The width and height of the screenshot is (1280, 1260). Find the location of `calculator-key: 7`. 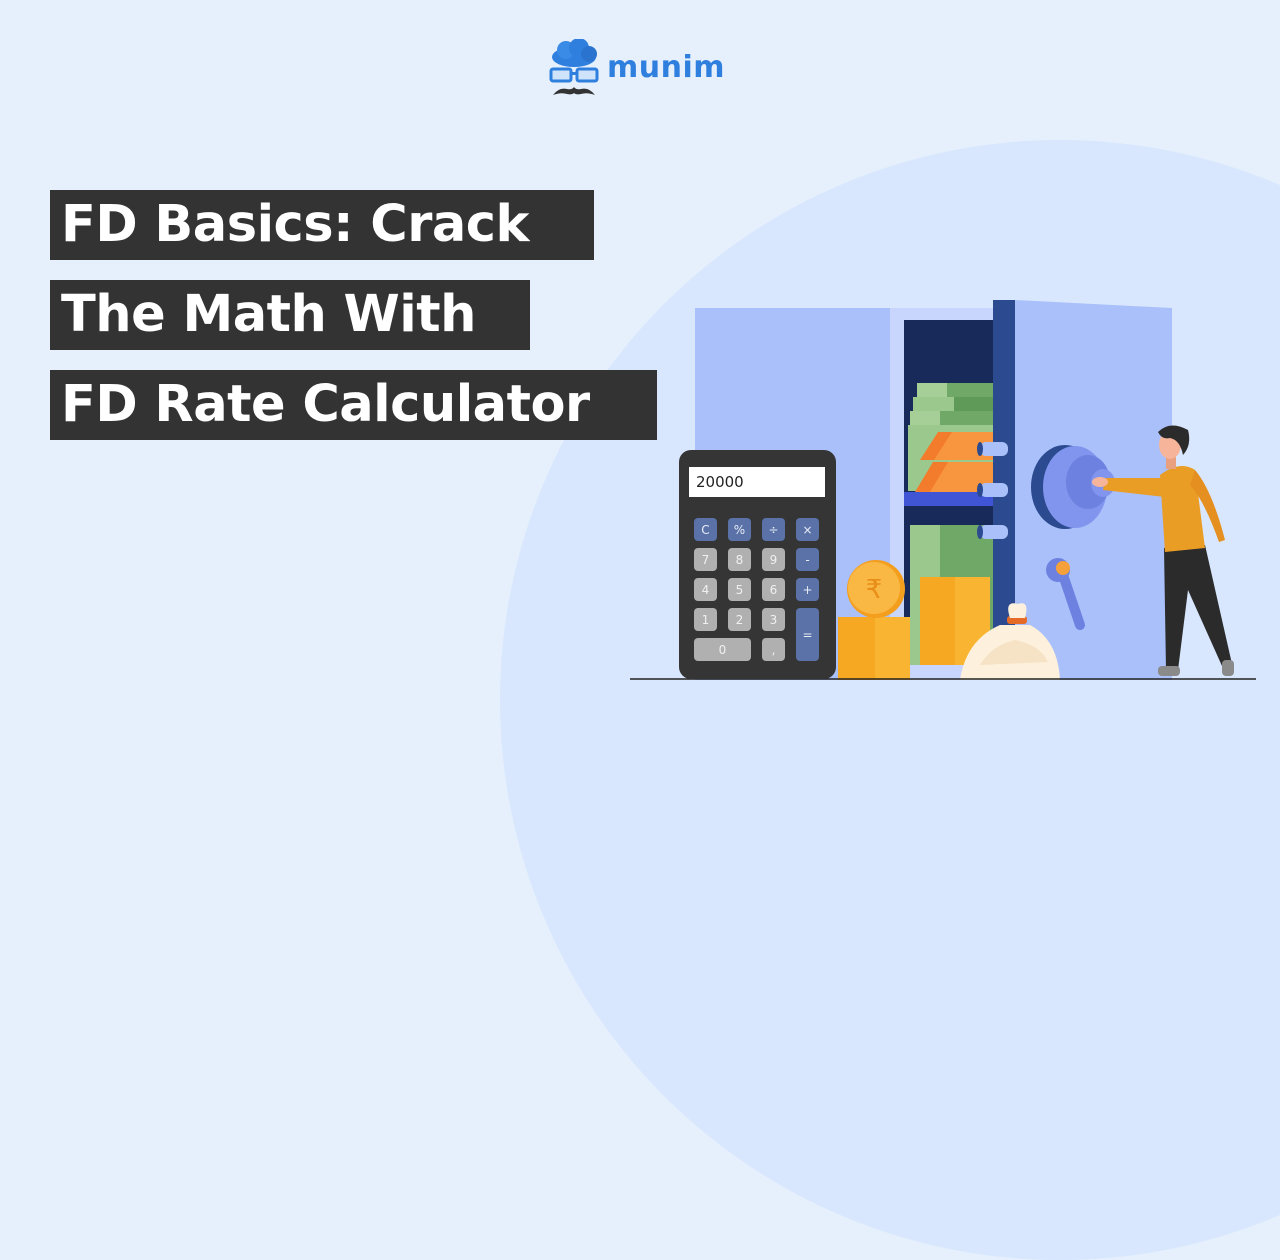

calculator-key: 7 is located at coordinates (705, 559).